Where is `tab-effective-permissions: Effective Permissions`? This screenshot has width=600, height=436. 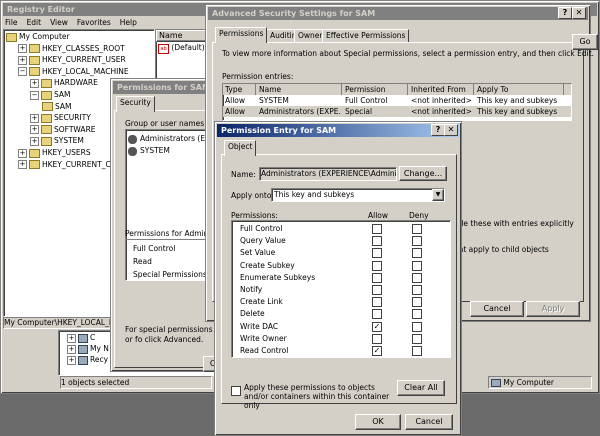 tab-effective-permissions: Effective Permissions is located at coordinates (366, 35).